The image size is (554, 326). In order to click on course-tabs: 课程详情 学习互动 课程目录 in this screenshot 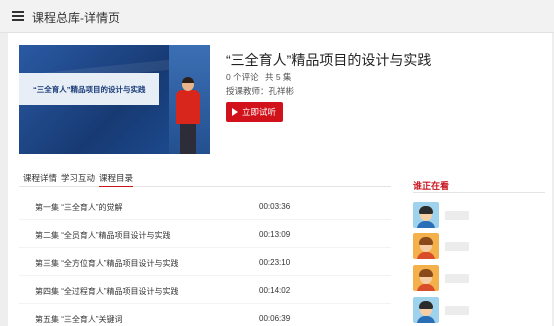, I will do `click(205, 179)`.